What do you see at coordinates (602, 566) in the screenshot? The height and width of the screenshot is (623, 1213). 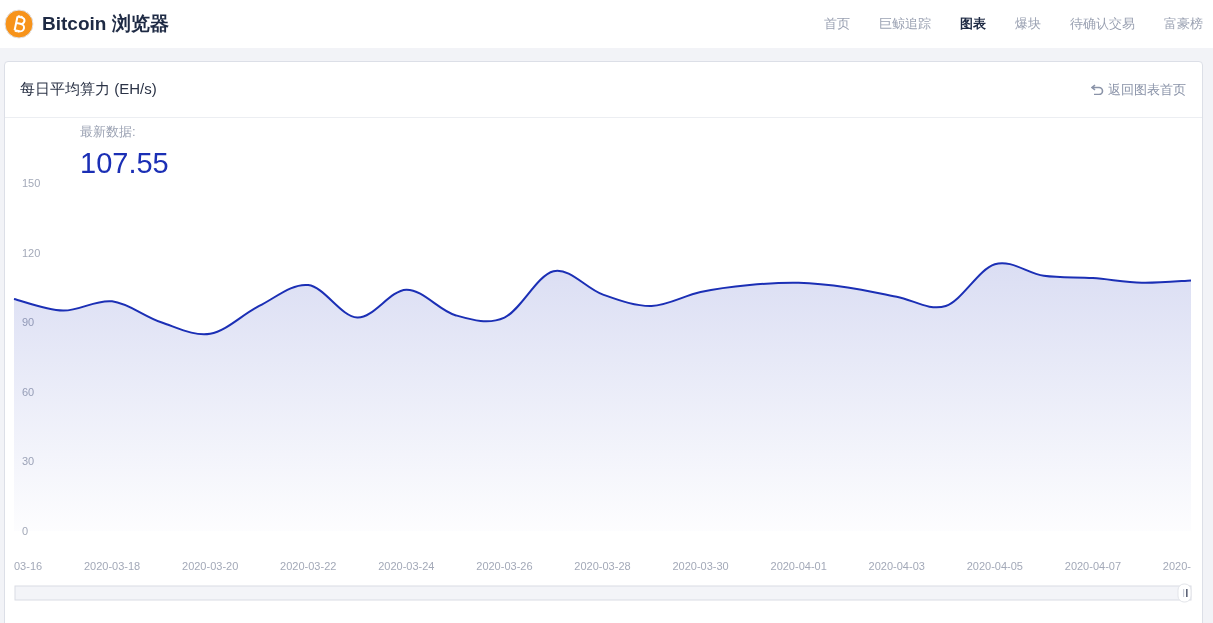 I see `x-axis-label: 2020-03-28` at bounding box center [602, 566].